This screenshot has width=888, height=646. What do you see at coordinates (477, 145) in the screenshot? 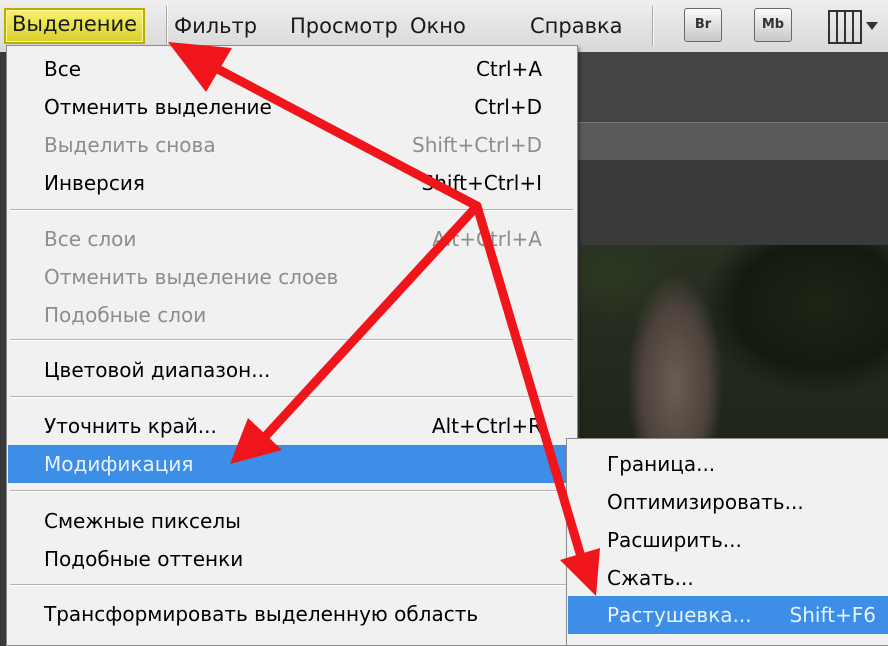
I see `menu-item-shortcut: Shift+Ctrl+D` at bounding box center [477, 145].